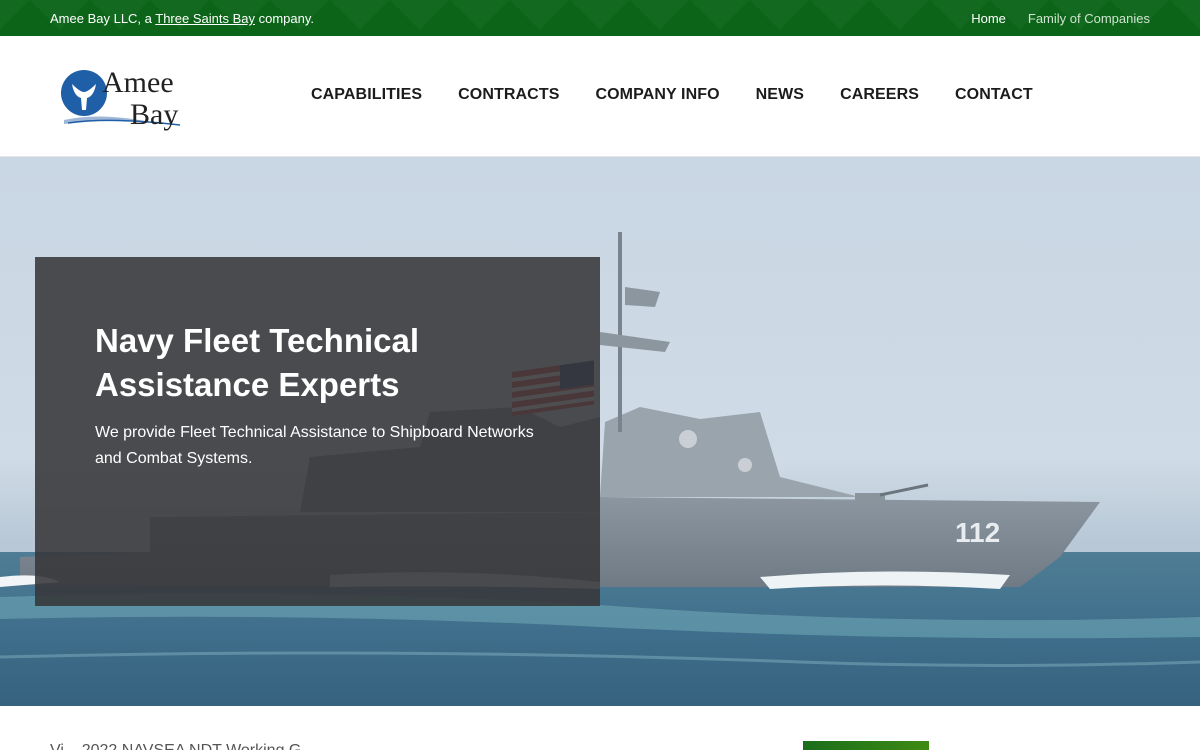 Image resolution: width=1200 pixels, height=750 pixels. I want to click on nav-contact: CONTACT, so click(994, 95).